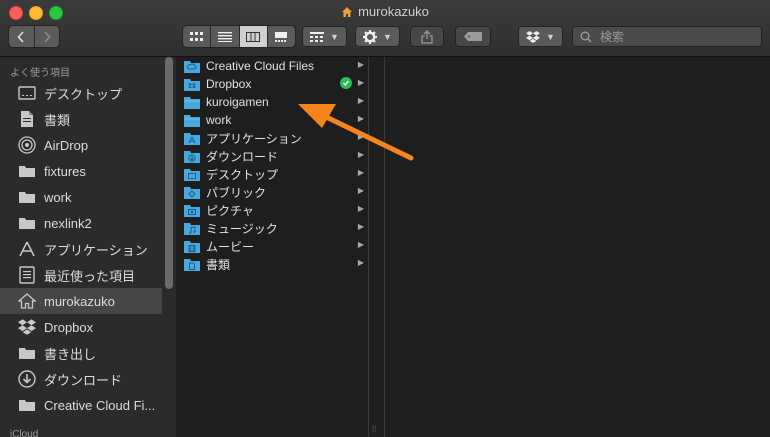 This screenshot has width=770, height=437. I want to click on nav-buttons, so click(34, 36).